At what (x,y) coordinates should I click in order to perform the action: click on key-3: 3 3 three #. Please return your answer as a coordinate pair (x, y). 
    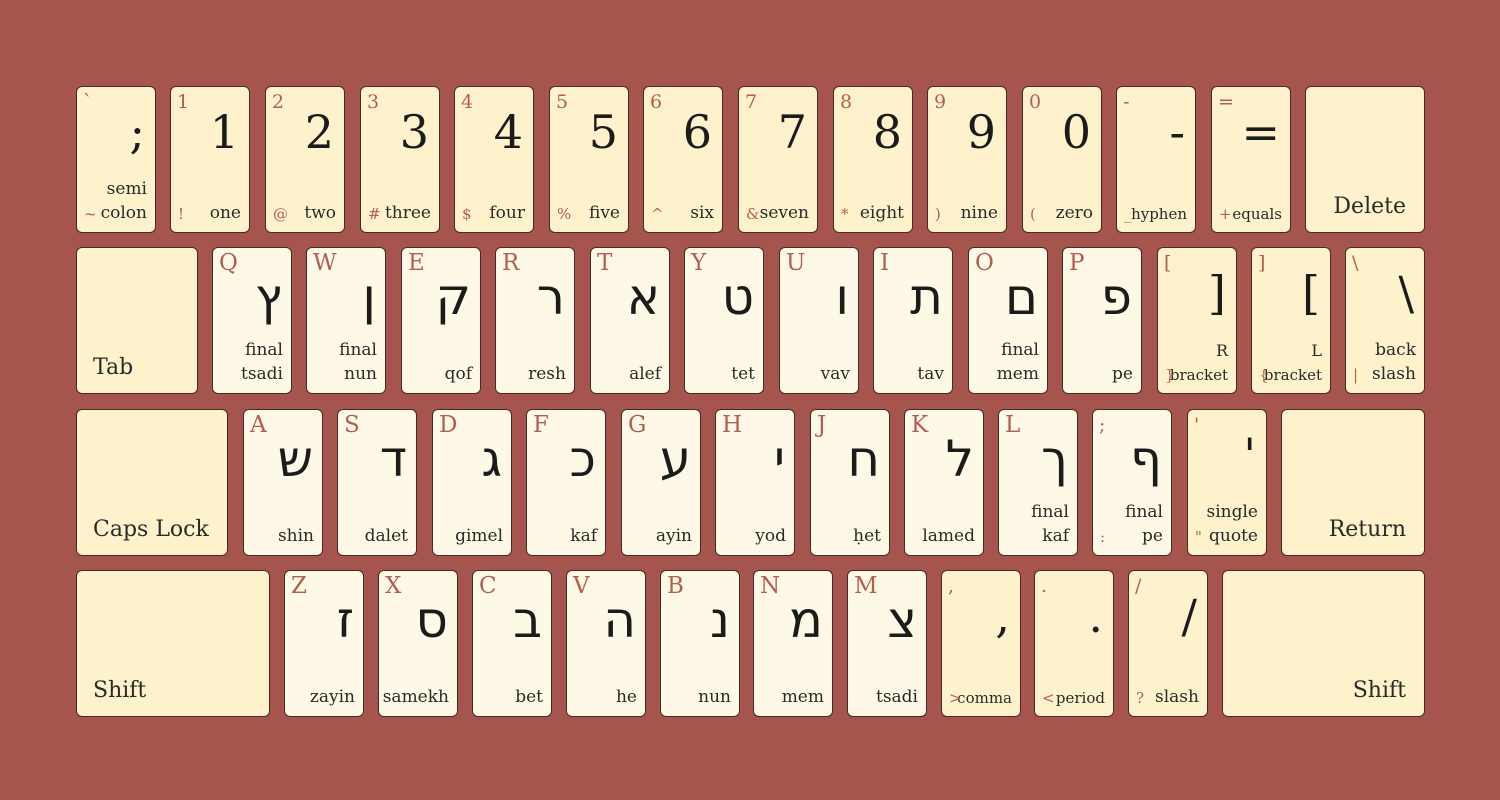
    Looking at the image, I should click on (400, 159).